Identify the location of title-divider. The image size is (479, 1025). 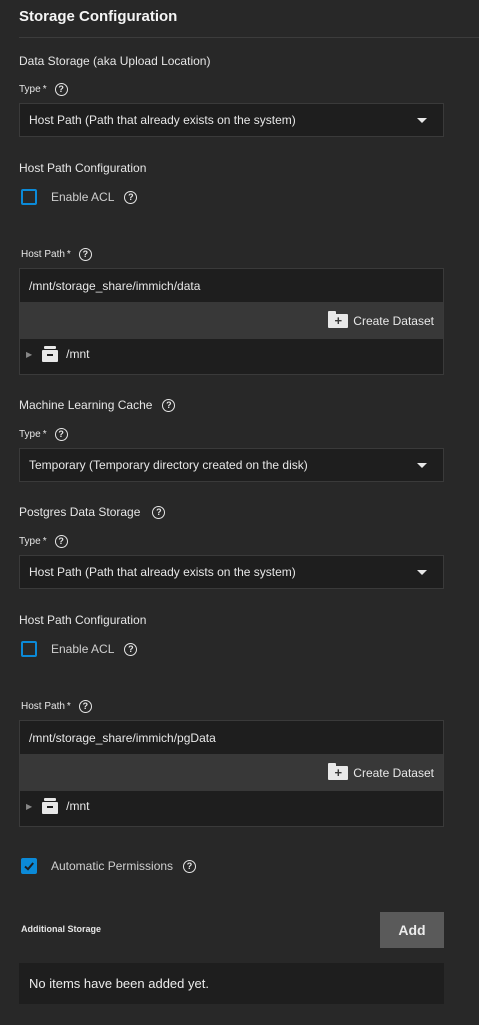
(249, 37).